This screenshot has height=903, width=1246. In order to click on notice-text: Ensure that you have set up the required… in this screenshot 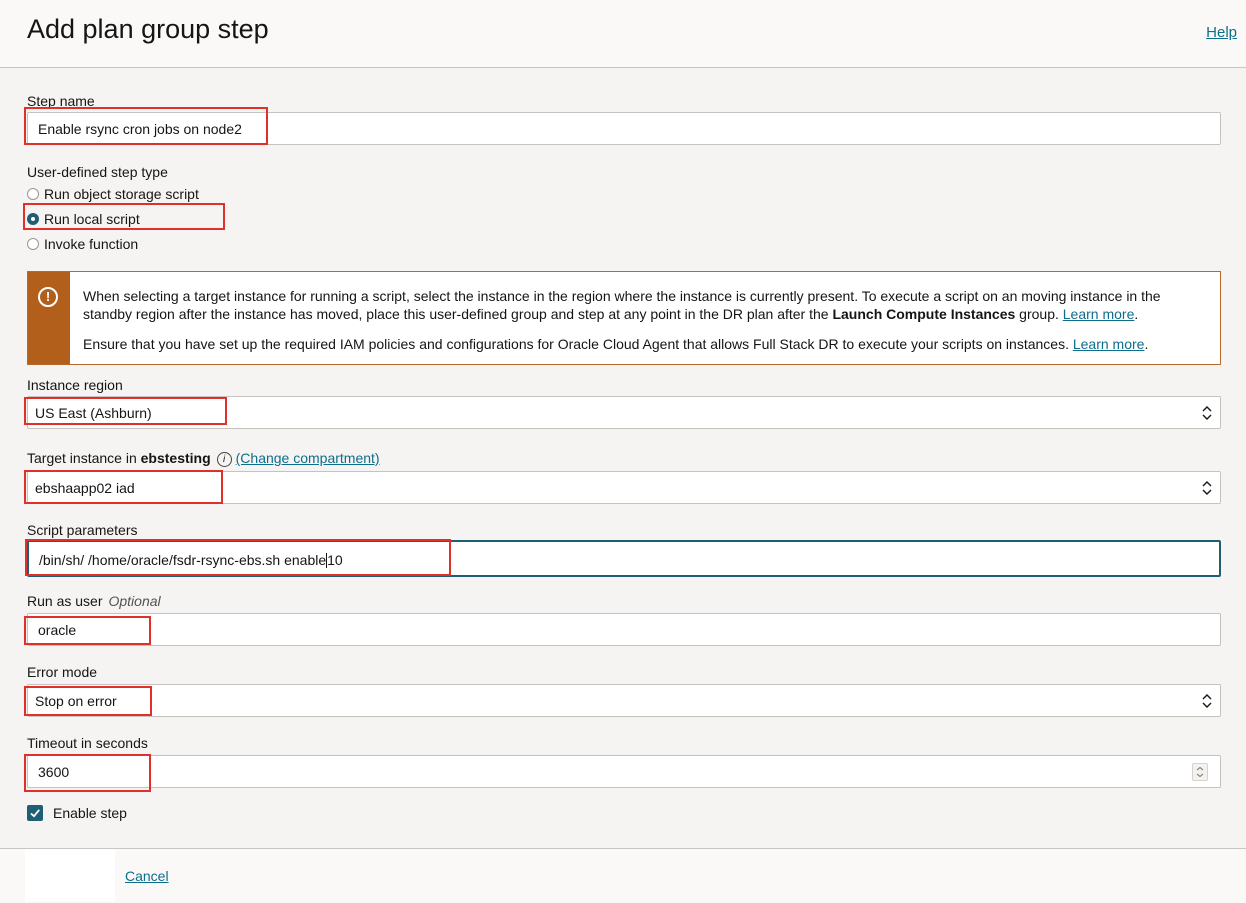, I will do `click(576, 344)`.